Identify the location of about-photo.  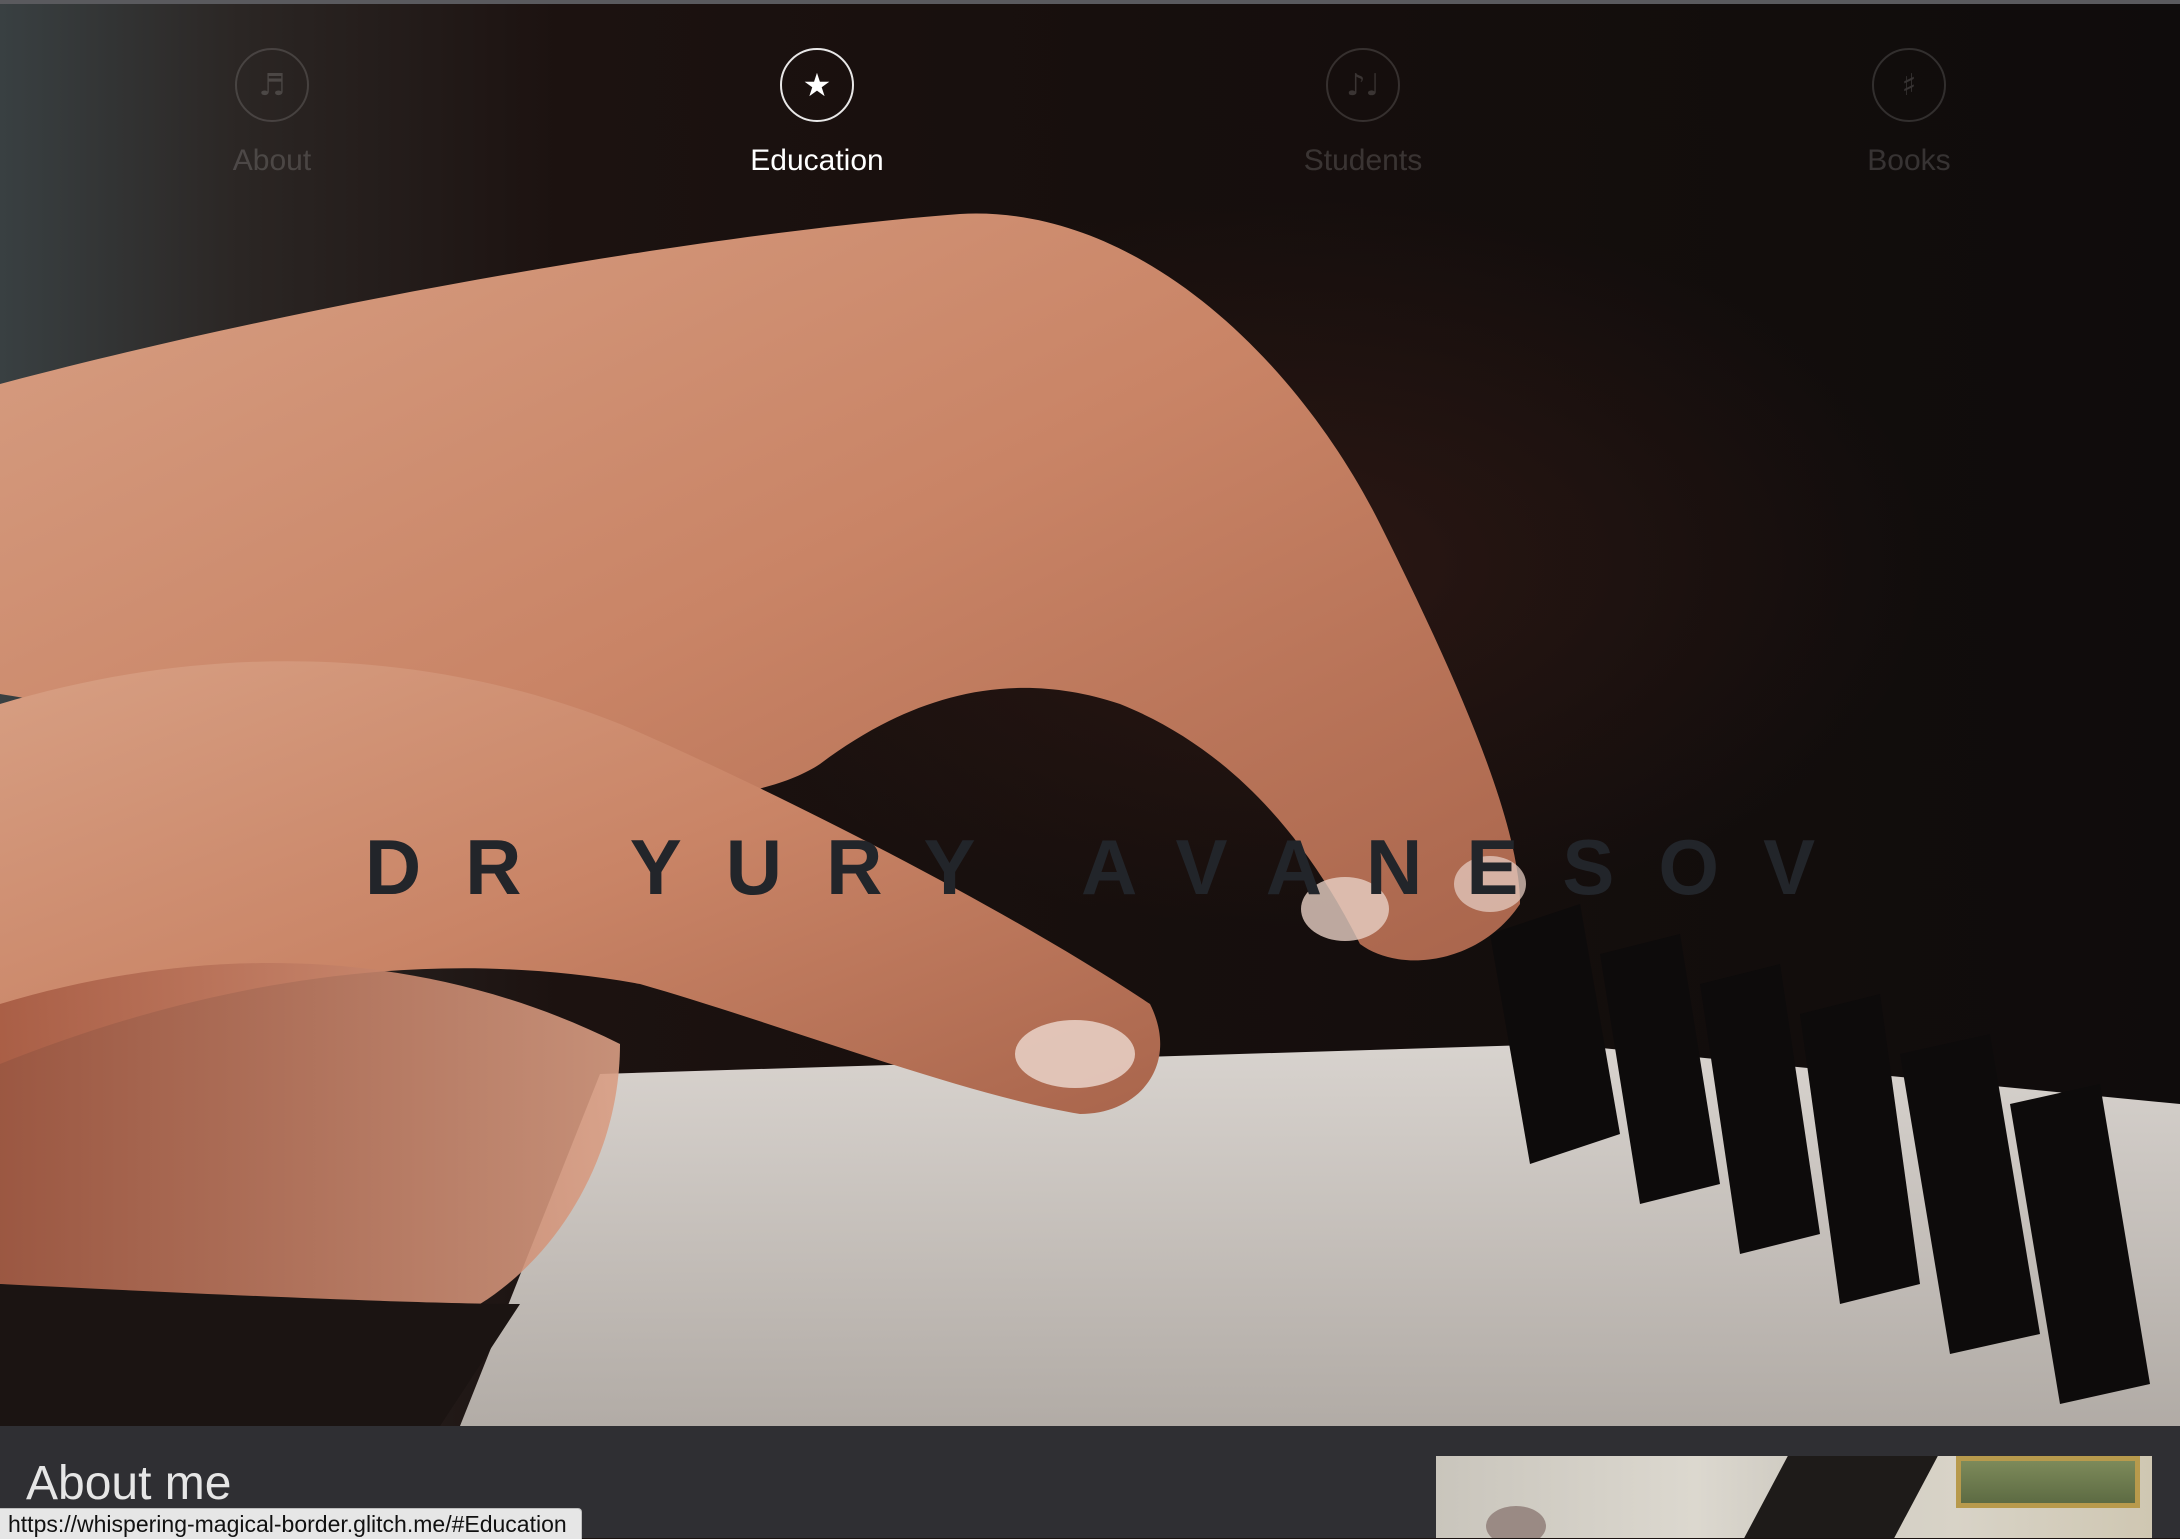
(1794, 1497).